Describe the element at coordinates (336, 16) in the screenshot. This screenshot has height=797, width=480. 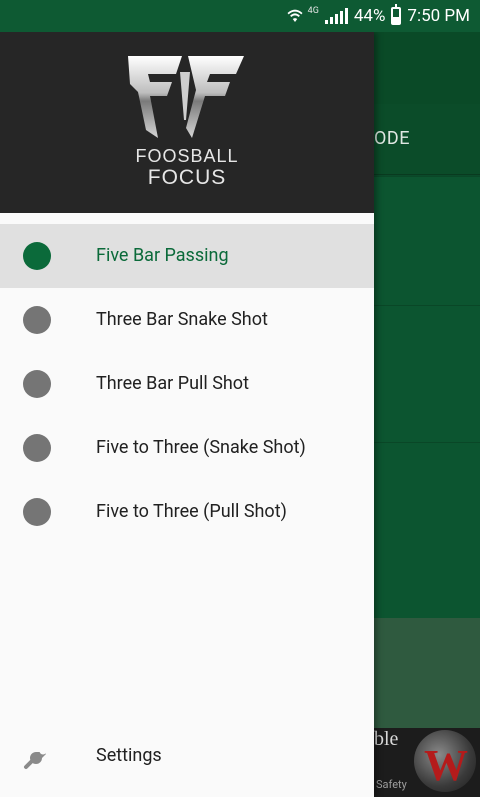
I see `signal-icon` at that location.